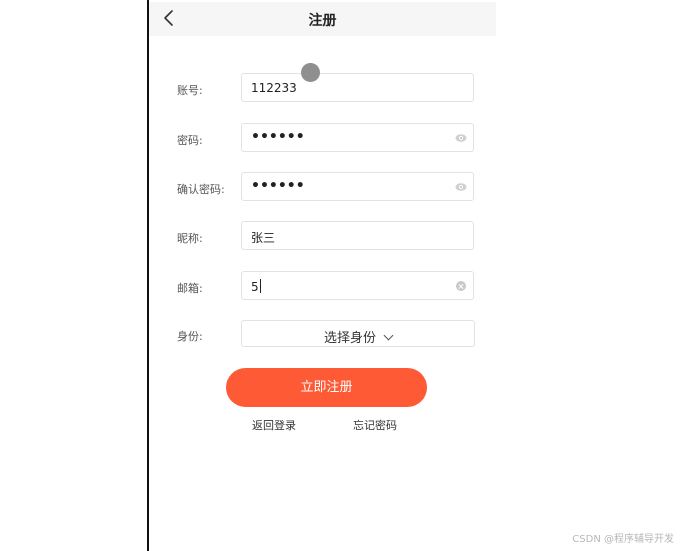 The image size is (682, 551). I want to click on identity-label: 身份:, so click(190, 336).